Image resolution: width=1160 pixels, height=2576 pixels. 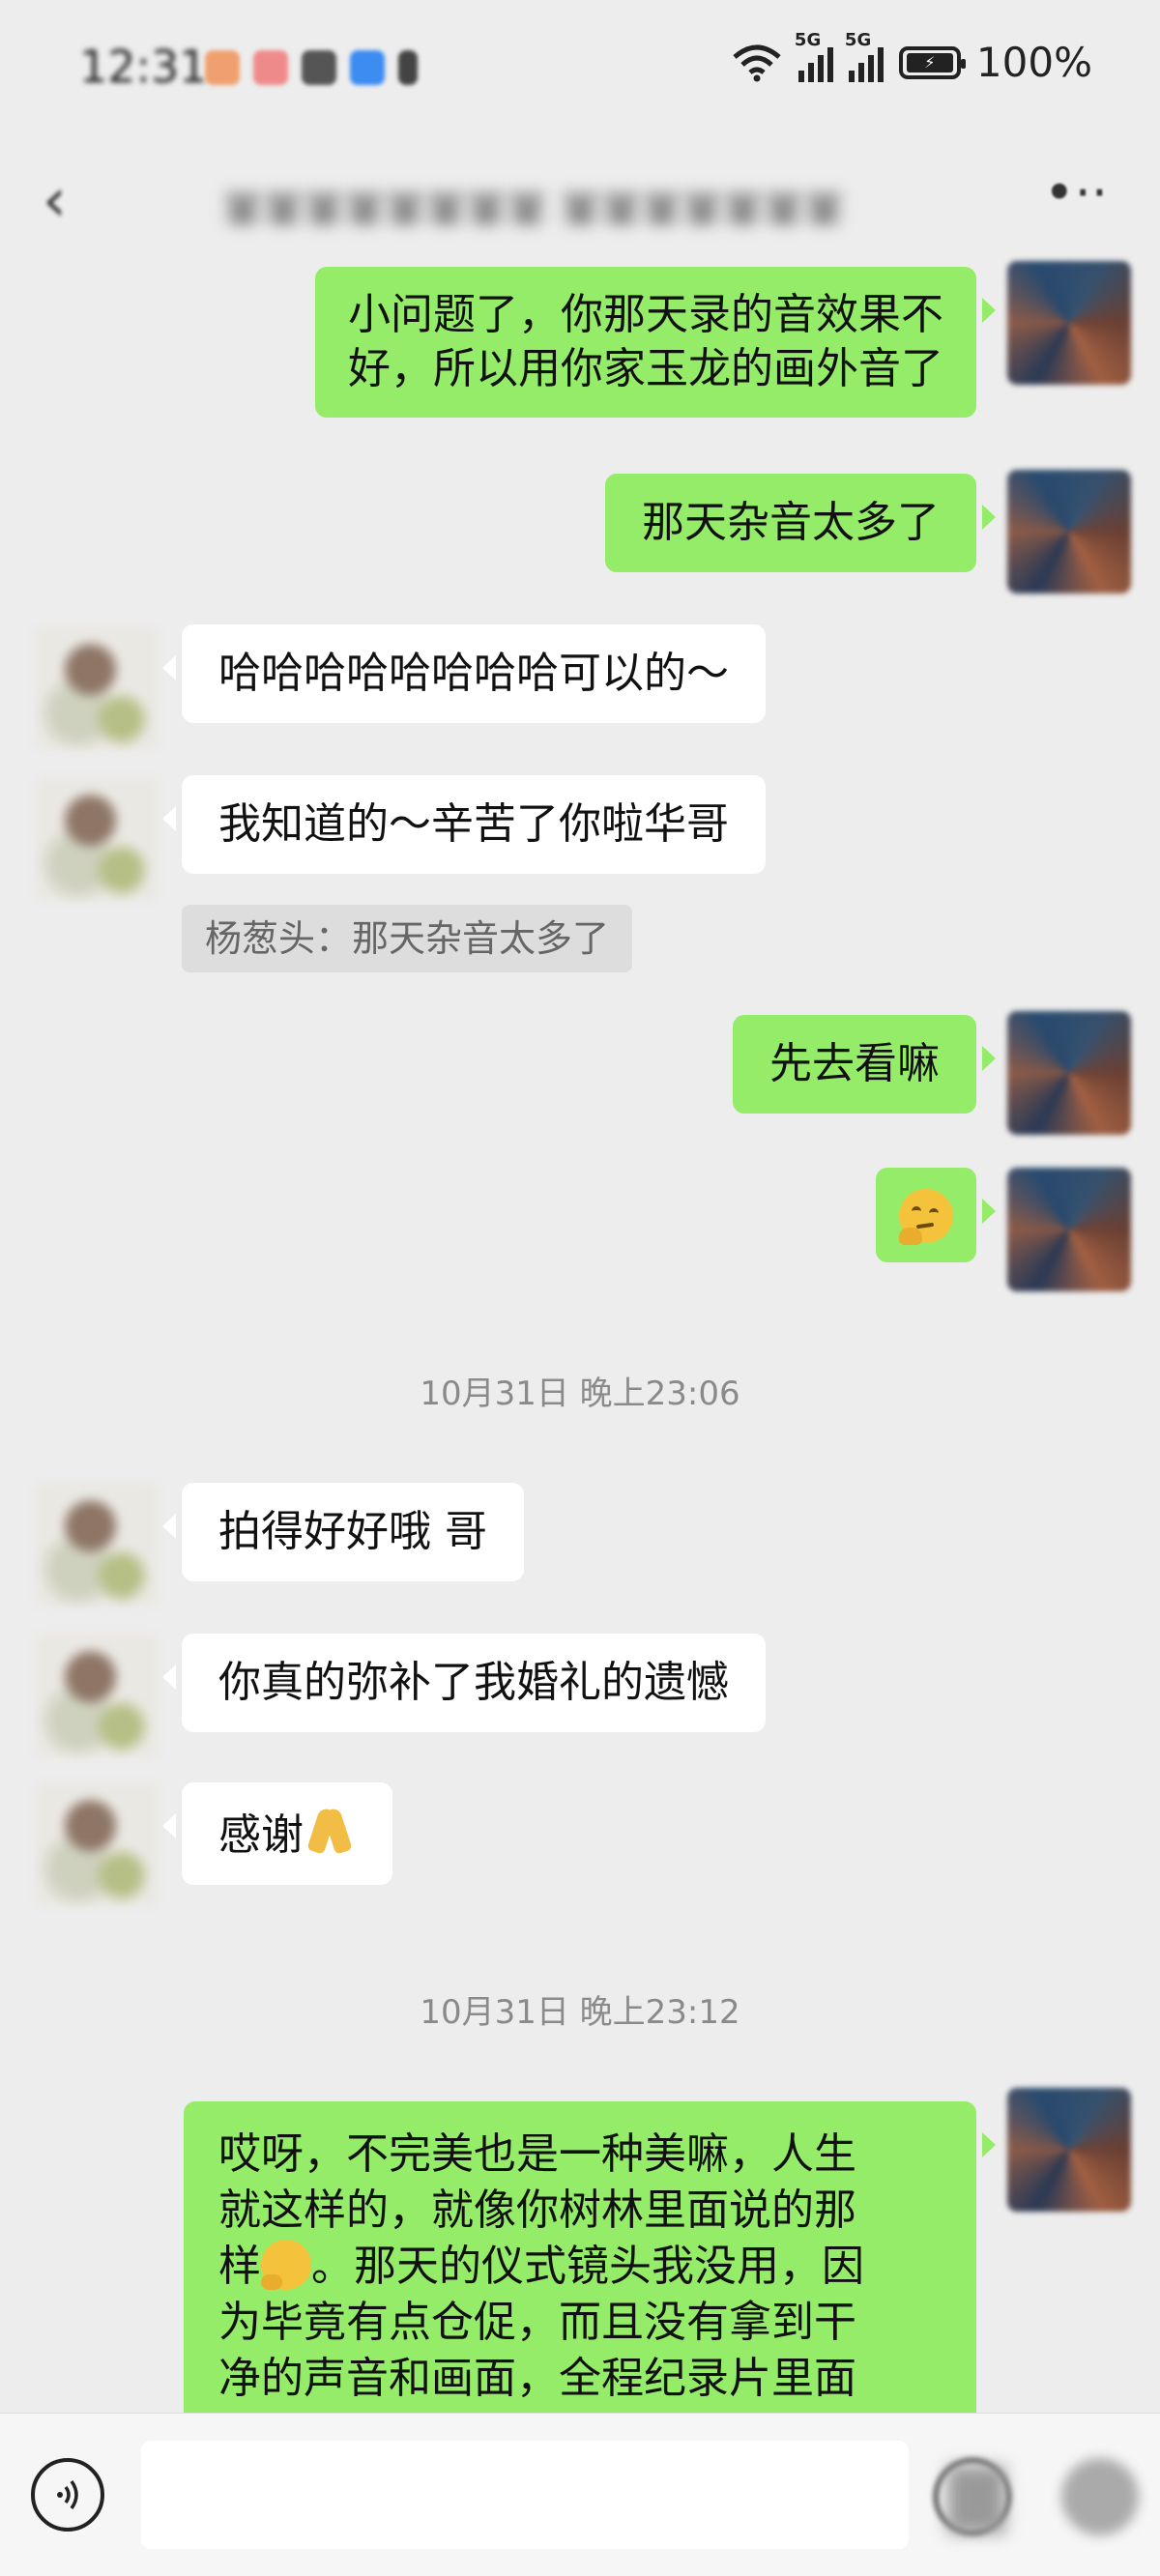 What do you see at coordinates (932, 62) in the screenshot?
I see `battery-icon: ⚡` at bounding box center [932, 62].